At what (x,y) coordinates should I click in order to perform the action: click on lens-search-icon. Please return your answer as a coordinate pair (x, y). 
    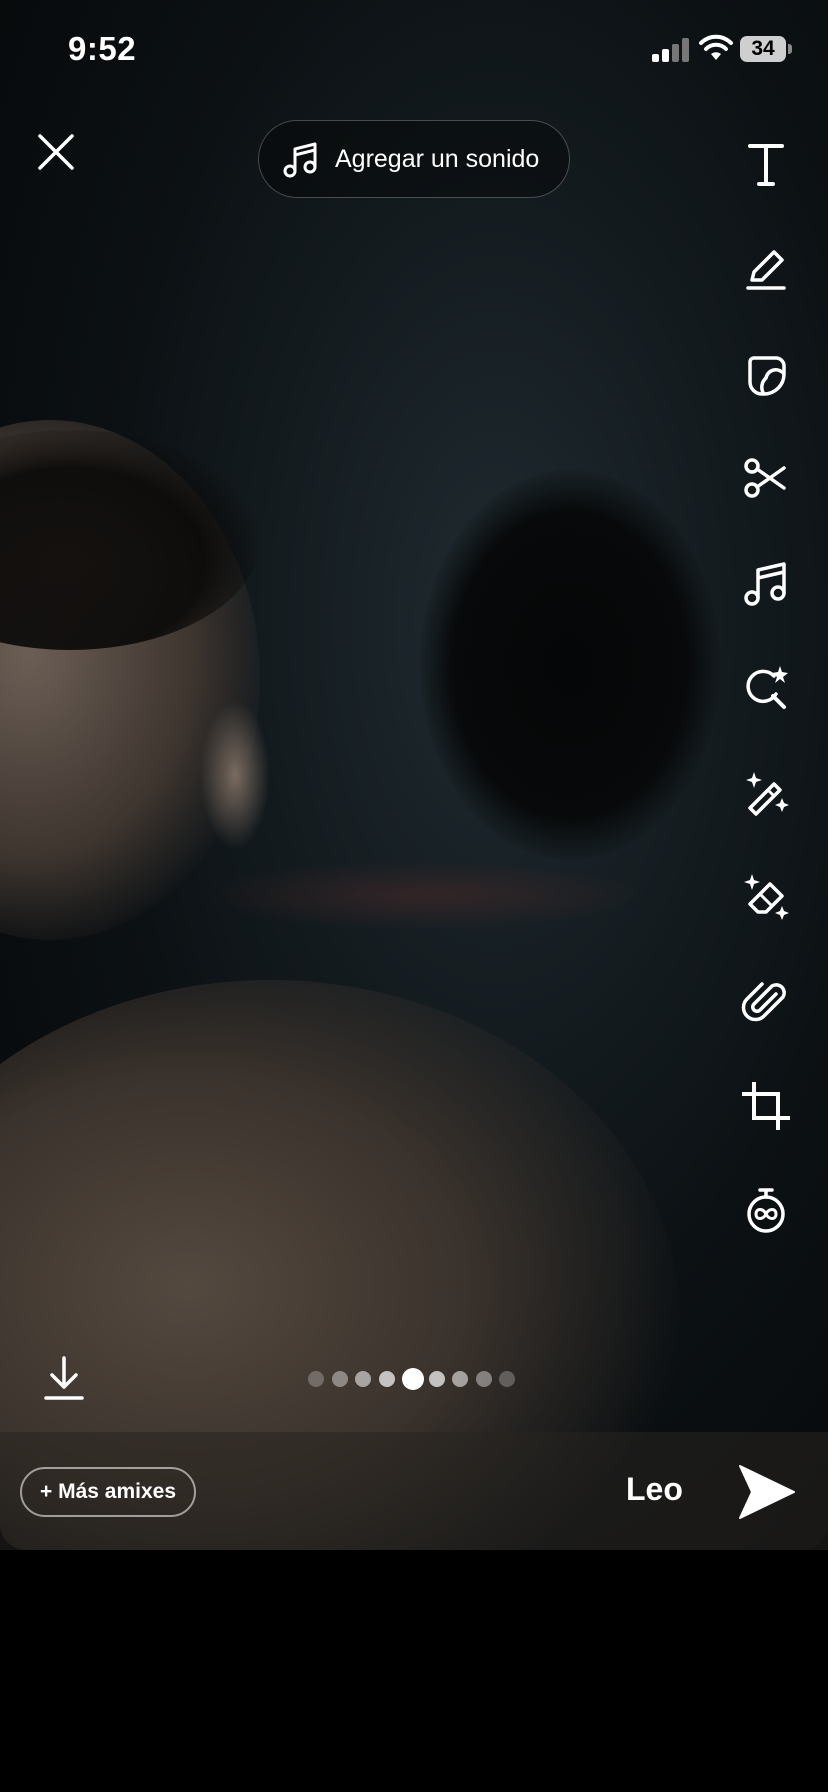
    Looking at the image, I should click on (767, 687).